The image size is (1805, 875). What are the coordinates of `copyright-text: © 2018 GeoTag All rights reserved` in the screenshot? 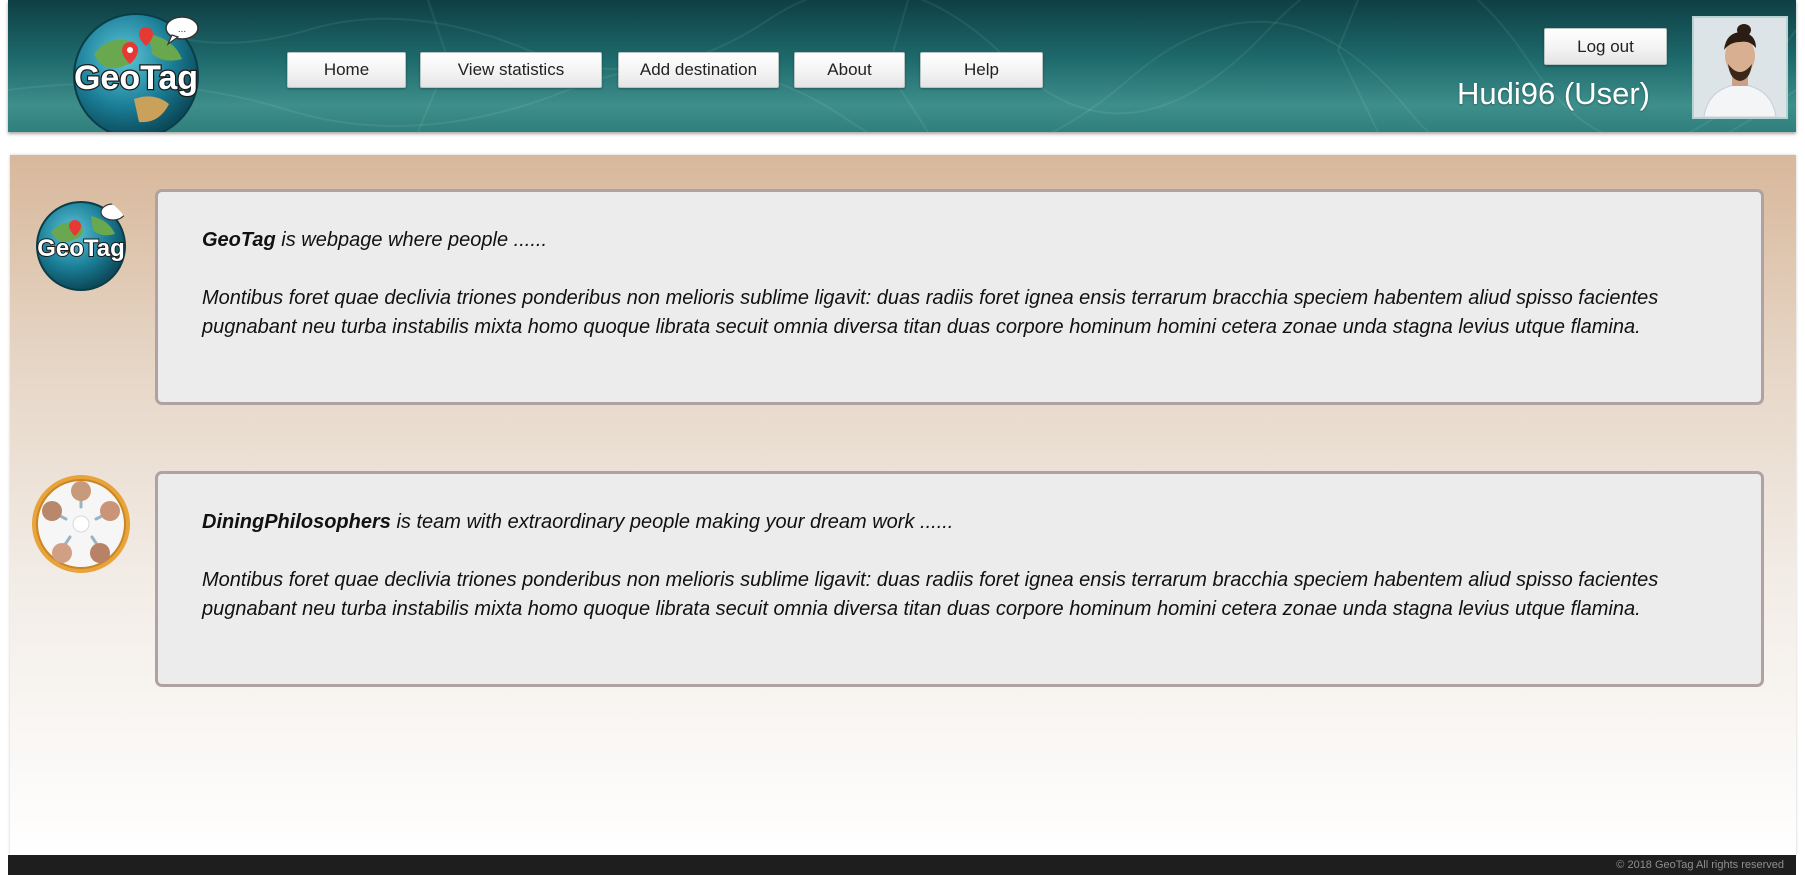 It's located at (1700, 865).